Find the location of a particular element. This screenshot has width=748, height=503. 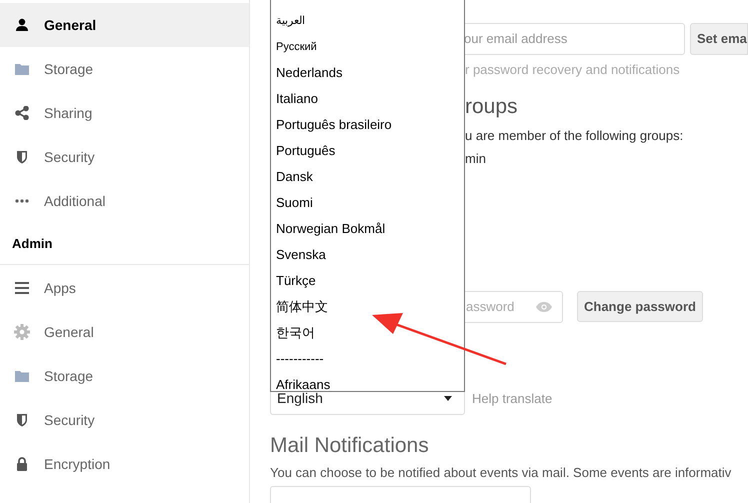

lock-icon is located at coordinates (22, 464).